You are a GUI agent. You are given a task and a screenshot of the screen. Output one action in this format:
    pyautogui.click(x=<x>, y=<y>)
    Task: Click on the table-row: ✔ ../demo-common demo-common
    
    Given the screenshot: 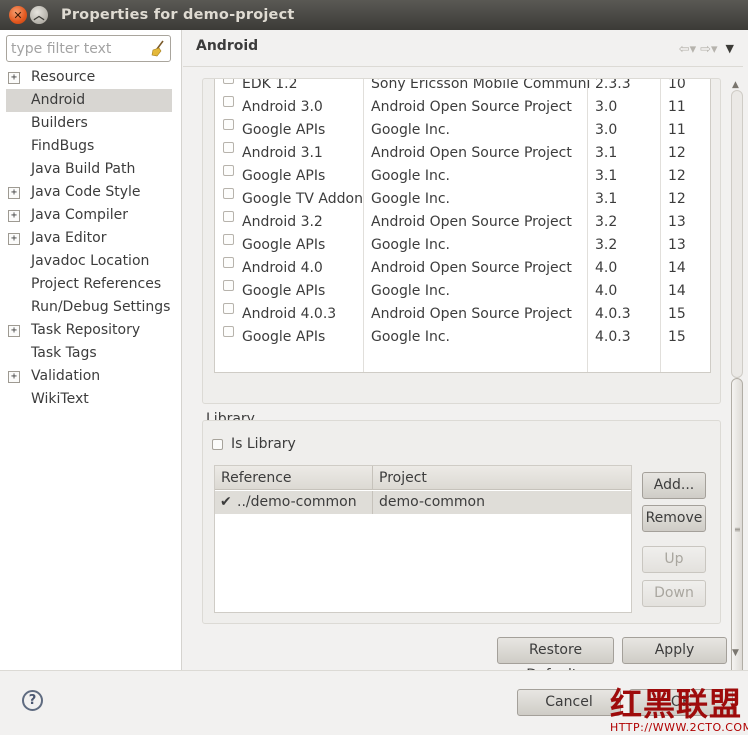 What is the action you would take?
    pyautogui.click(x=423, y=502)
    